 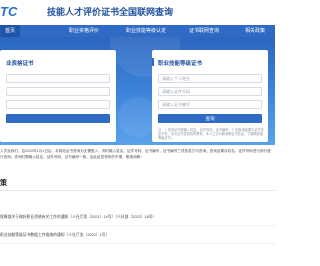 I want to click on list-item: 职业技能等级证书数据工作指南的通知（人社厅发〔2022〕1号）, so click(x=137, y=236).